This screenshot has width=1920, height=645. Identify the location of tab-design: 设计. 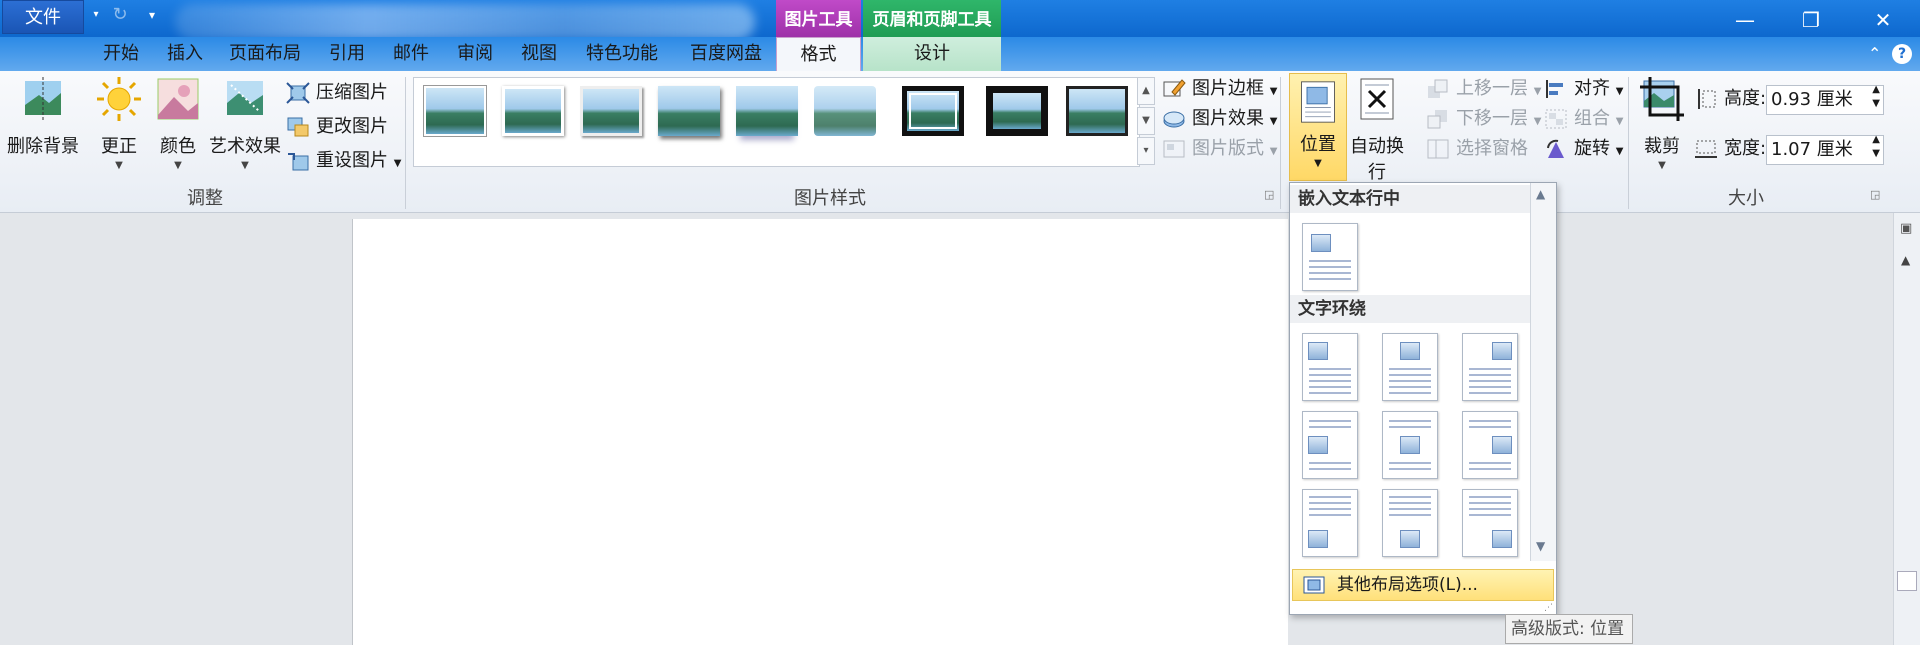
(932, 54).